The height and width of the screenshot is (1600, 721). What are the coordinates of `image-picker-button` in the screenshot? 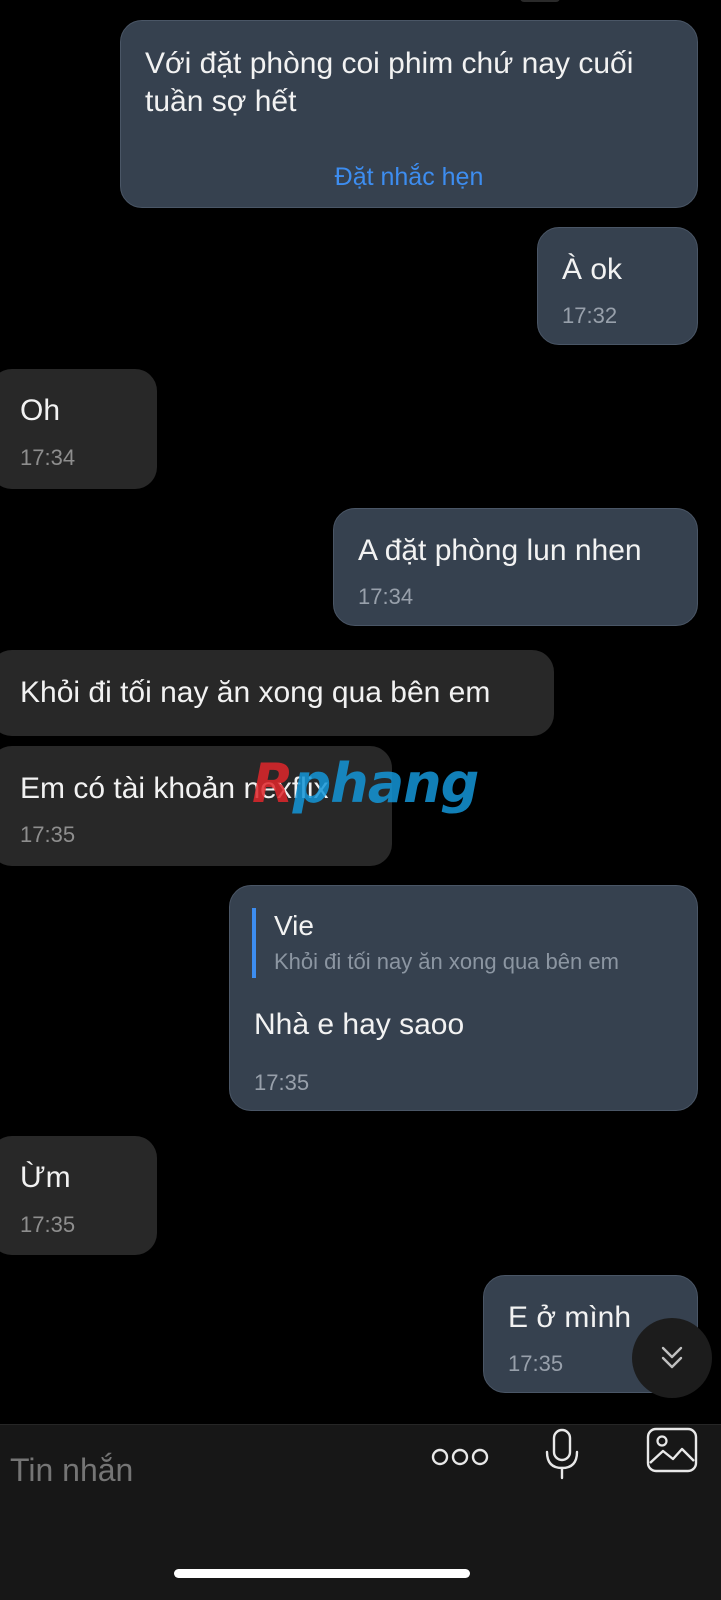 It's located at (672, 1450).